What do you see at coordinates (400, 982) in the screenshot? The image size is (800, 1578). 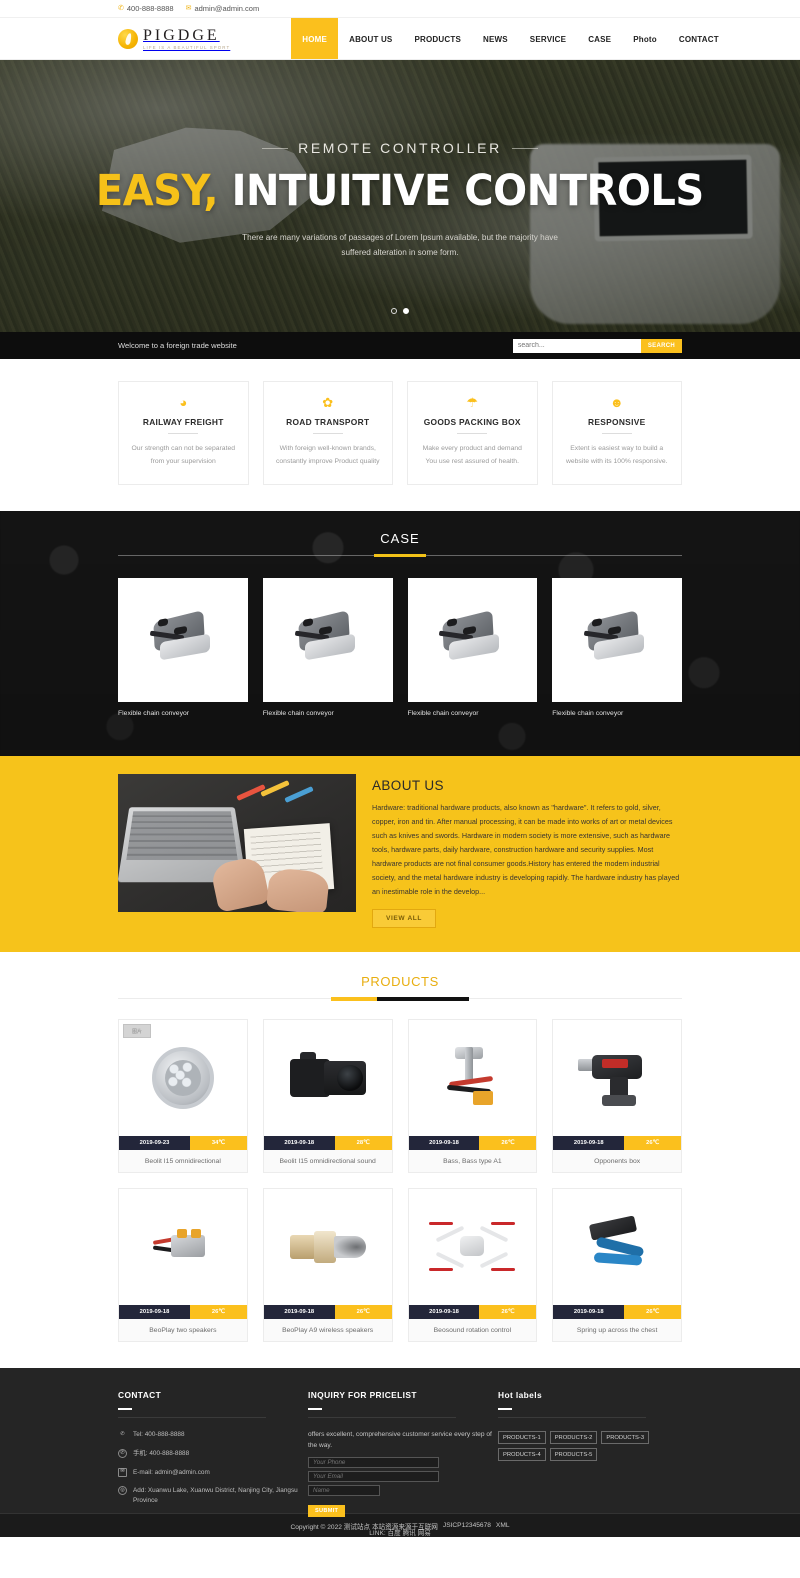 I see `products-section-title: PRODUCTS` at bounding box center [400, 982].